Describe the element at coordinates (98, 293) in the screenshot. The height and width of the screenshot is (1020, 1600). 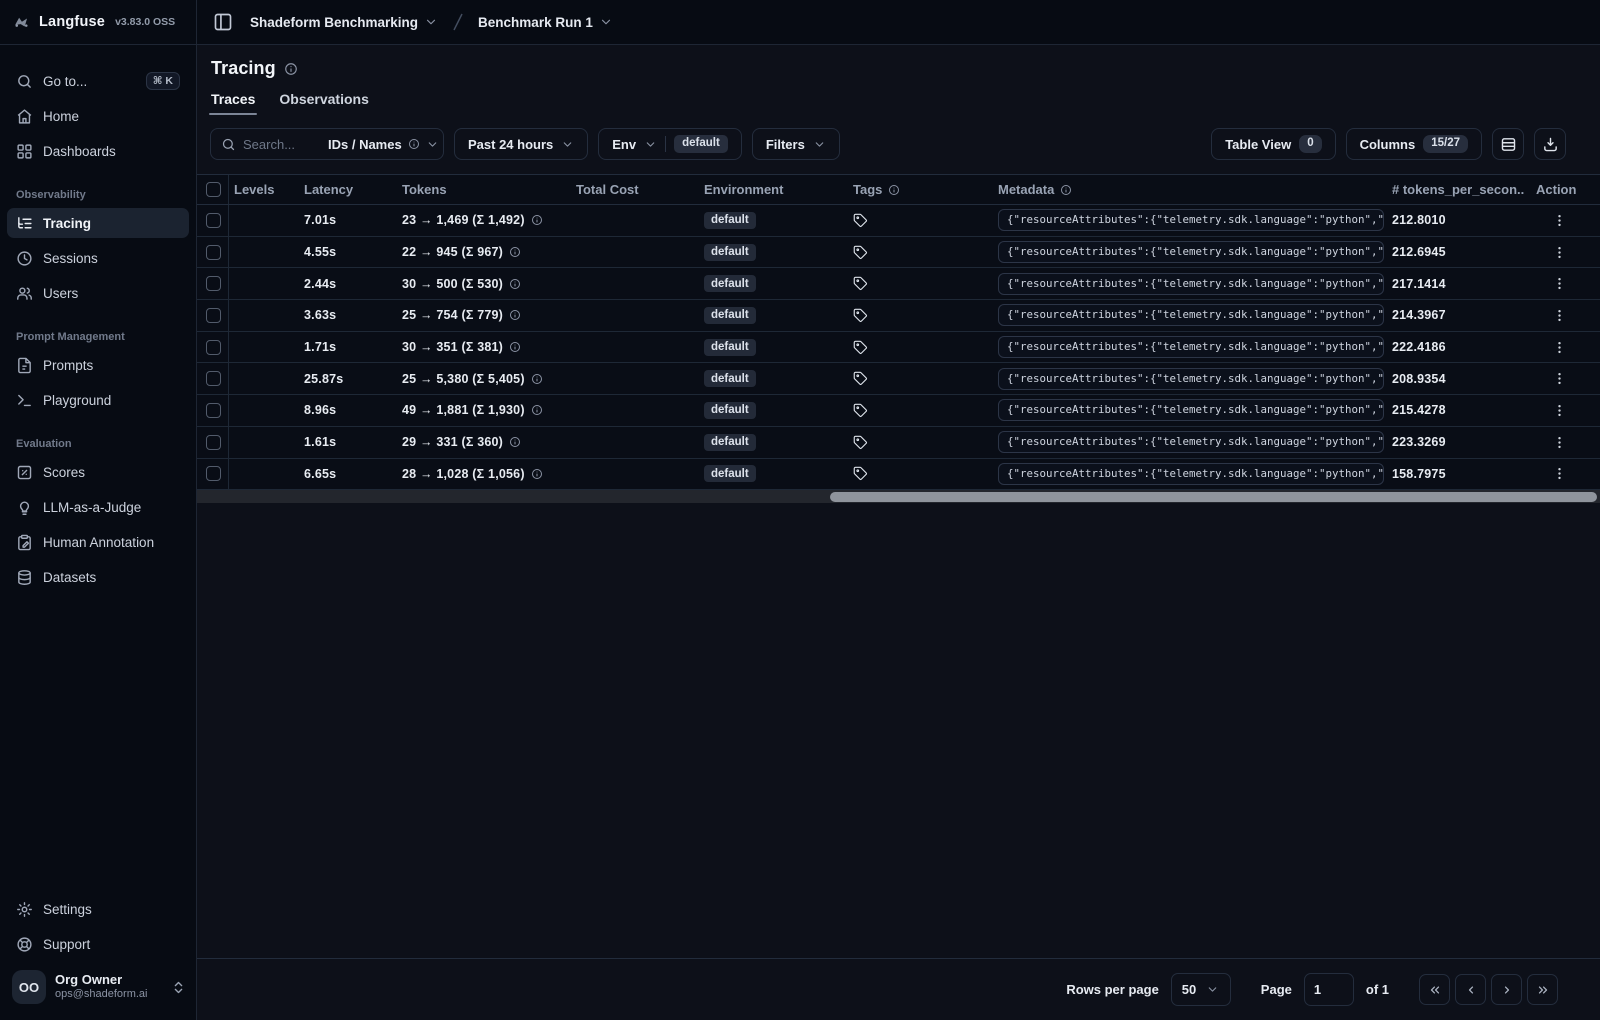
I see `sidebar-item-users: Users` at that location.